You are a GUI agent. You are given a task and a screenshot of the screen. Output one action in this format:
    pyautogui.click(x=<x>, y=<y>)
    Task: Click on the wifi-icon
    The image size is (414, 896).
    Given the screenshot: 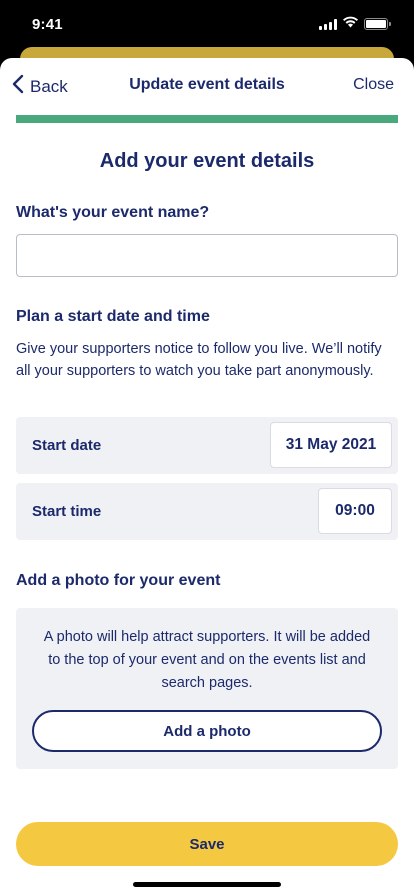 What is the action you would take?
    pyautogui.click(x=350, y=24)
    